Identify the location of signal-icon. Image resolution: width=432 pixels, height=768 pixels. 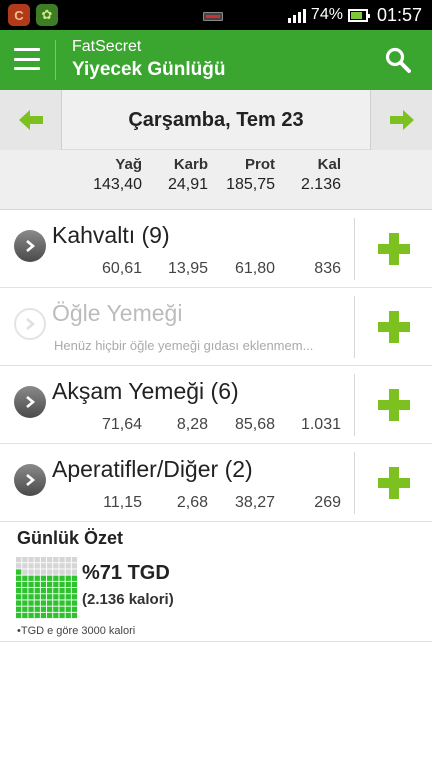
(296, 15).